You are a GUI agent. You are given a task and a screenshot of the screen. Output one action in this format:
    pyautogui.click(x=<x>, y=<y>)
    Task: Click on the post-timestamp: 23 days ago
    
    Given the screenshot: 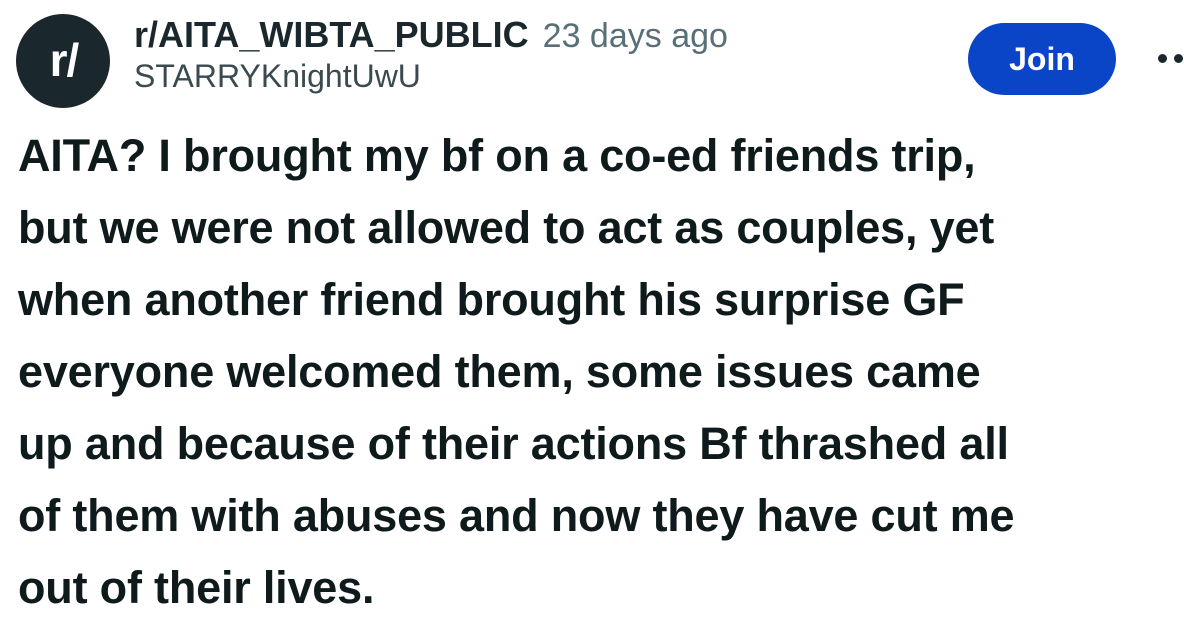 What is the action you would take?
    pyautogui.click(x=635, y=36)
    